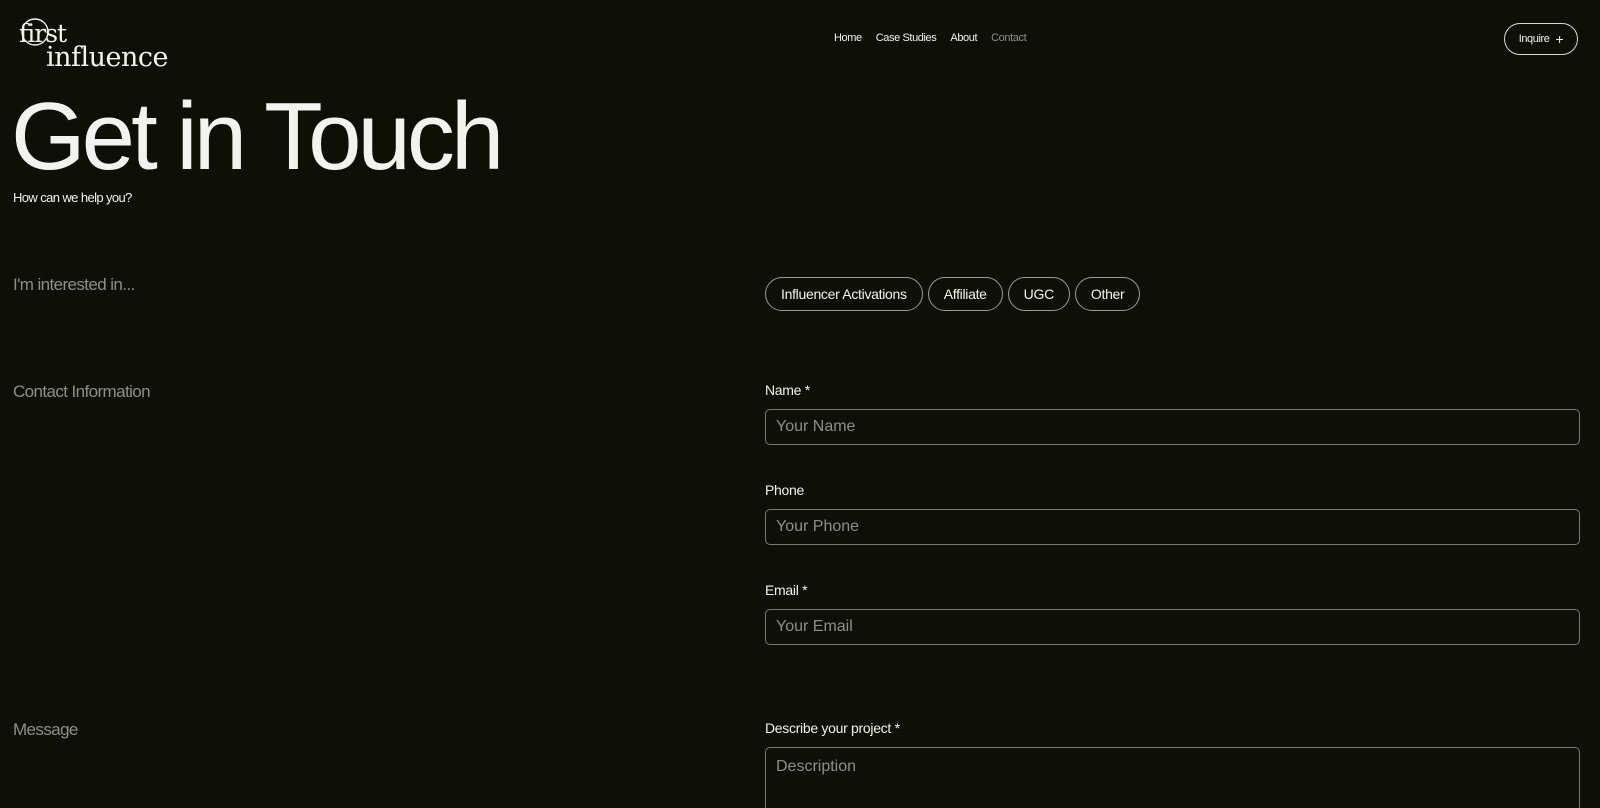 The image size is (1600, 808). I want to click on project-label: Describe your project *, so click(832, 728).